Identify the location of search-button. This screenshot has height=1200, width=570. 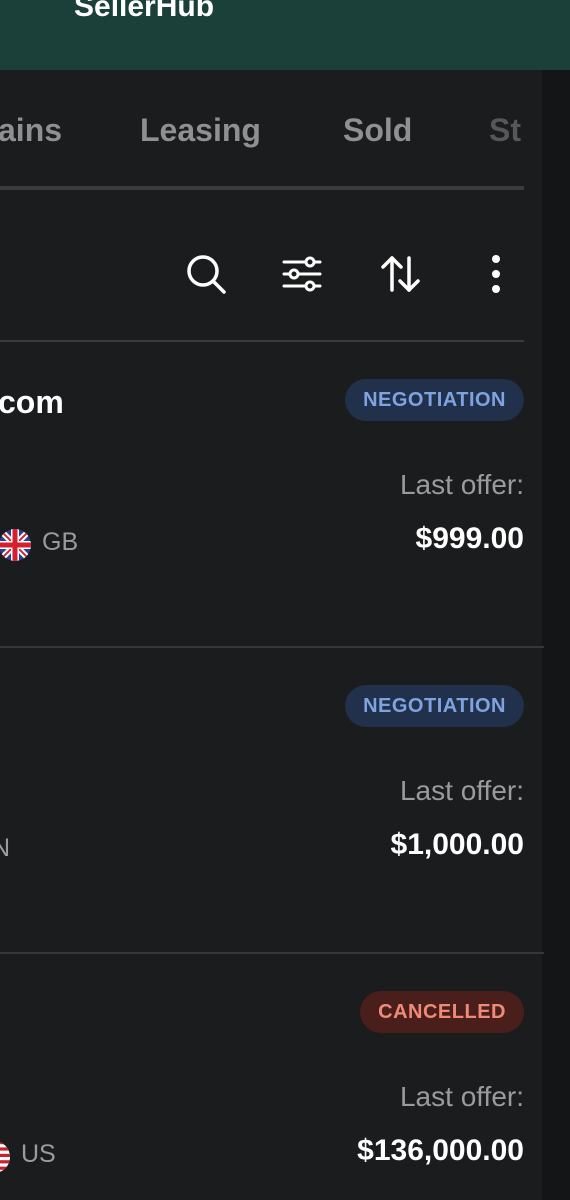
(206, 274).